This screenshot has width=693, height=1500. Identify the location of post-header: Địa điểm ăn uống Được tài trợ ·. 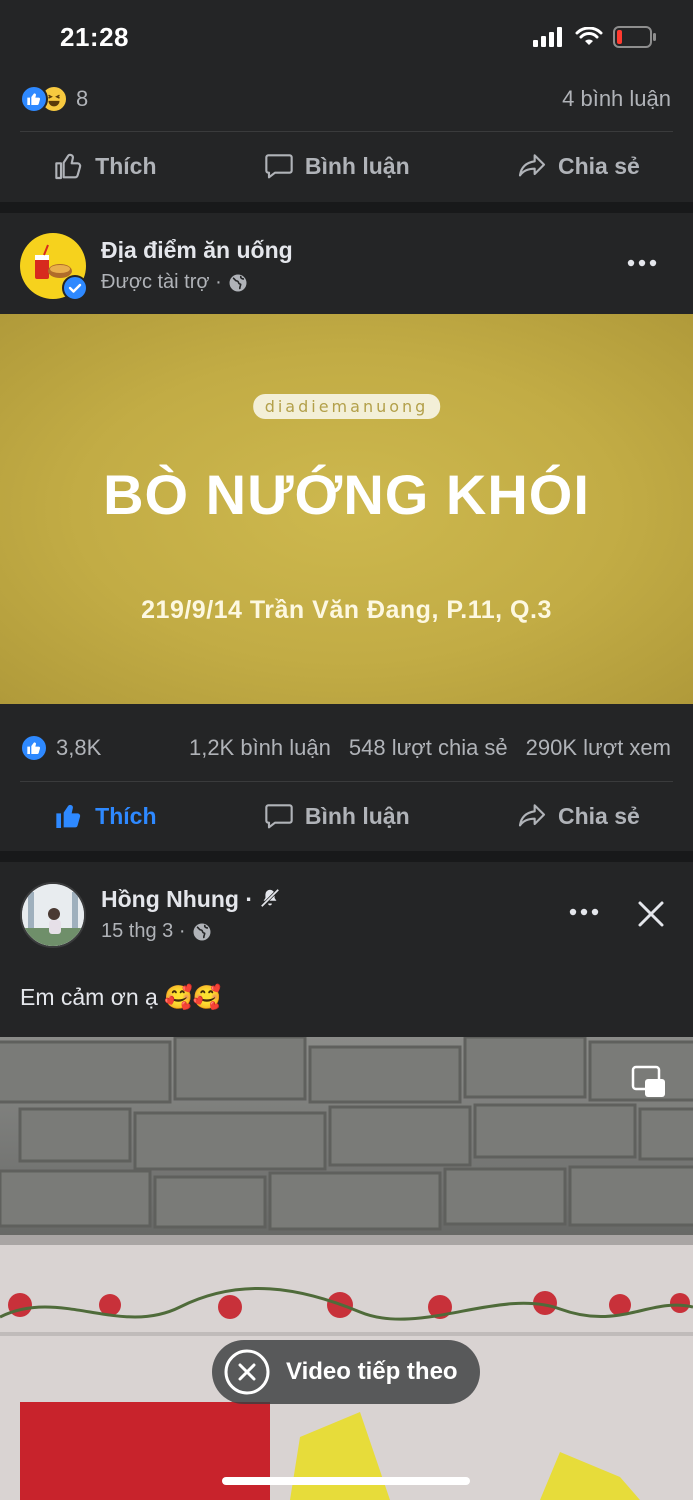
(346, 267).